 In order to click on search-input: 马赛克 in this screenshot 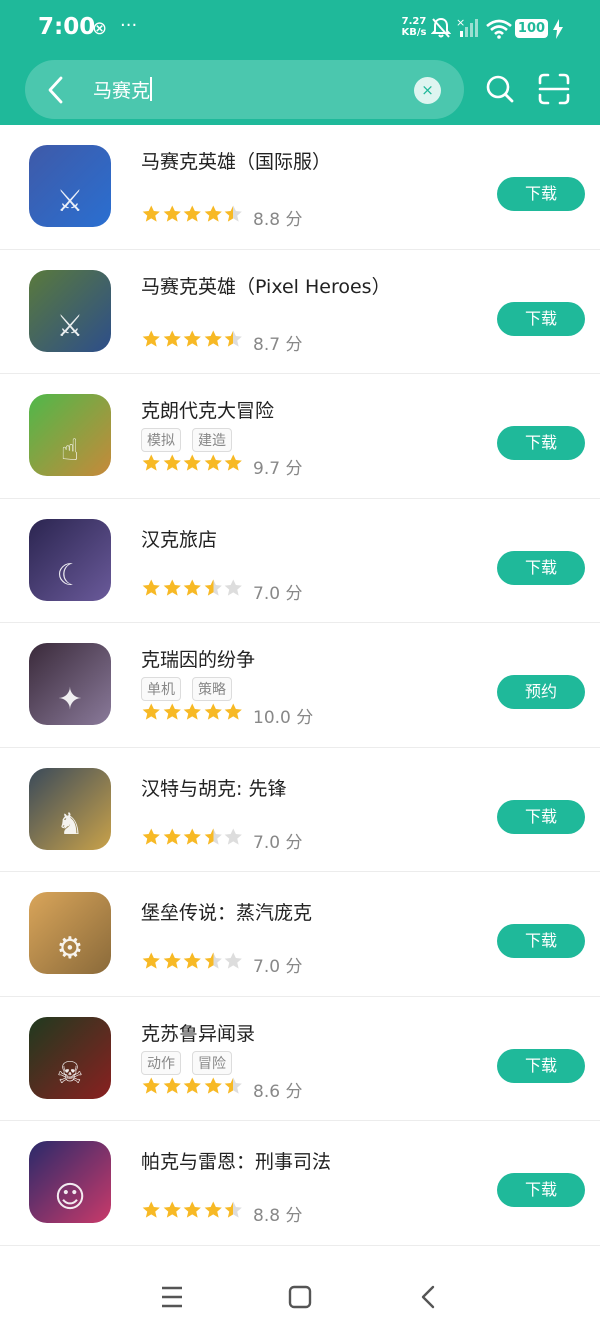, I will do `click(121, 89)`.